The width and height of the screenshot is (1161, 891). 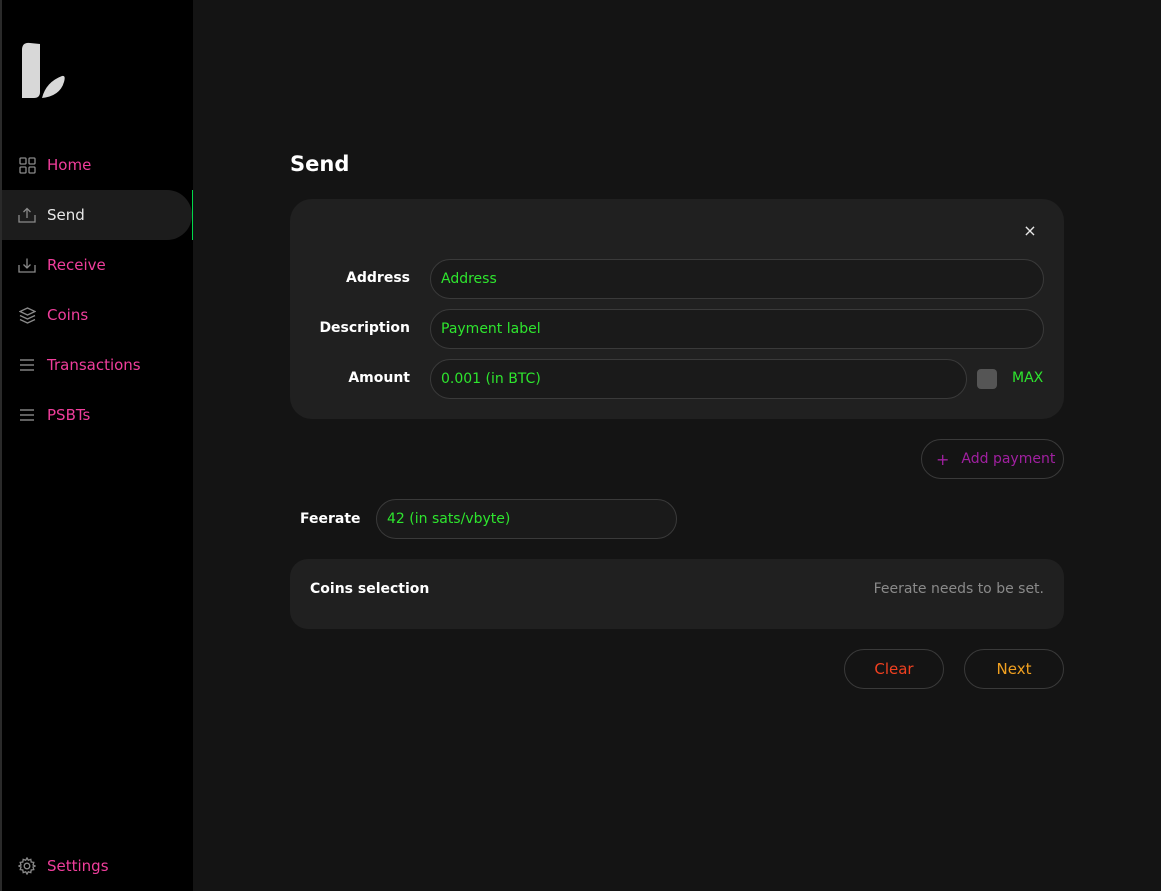 What do you see at coordinates (364, 328) in the screenshot?
I see `description-label: Description` at bounding box center [364, 328].